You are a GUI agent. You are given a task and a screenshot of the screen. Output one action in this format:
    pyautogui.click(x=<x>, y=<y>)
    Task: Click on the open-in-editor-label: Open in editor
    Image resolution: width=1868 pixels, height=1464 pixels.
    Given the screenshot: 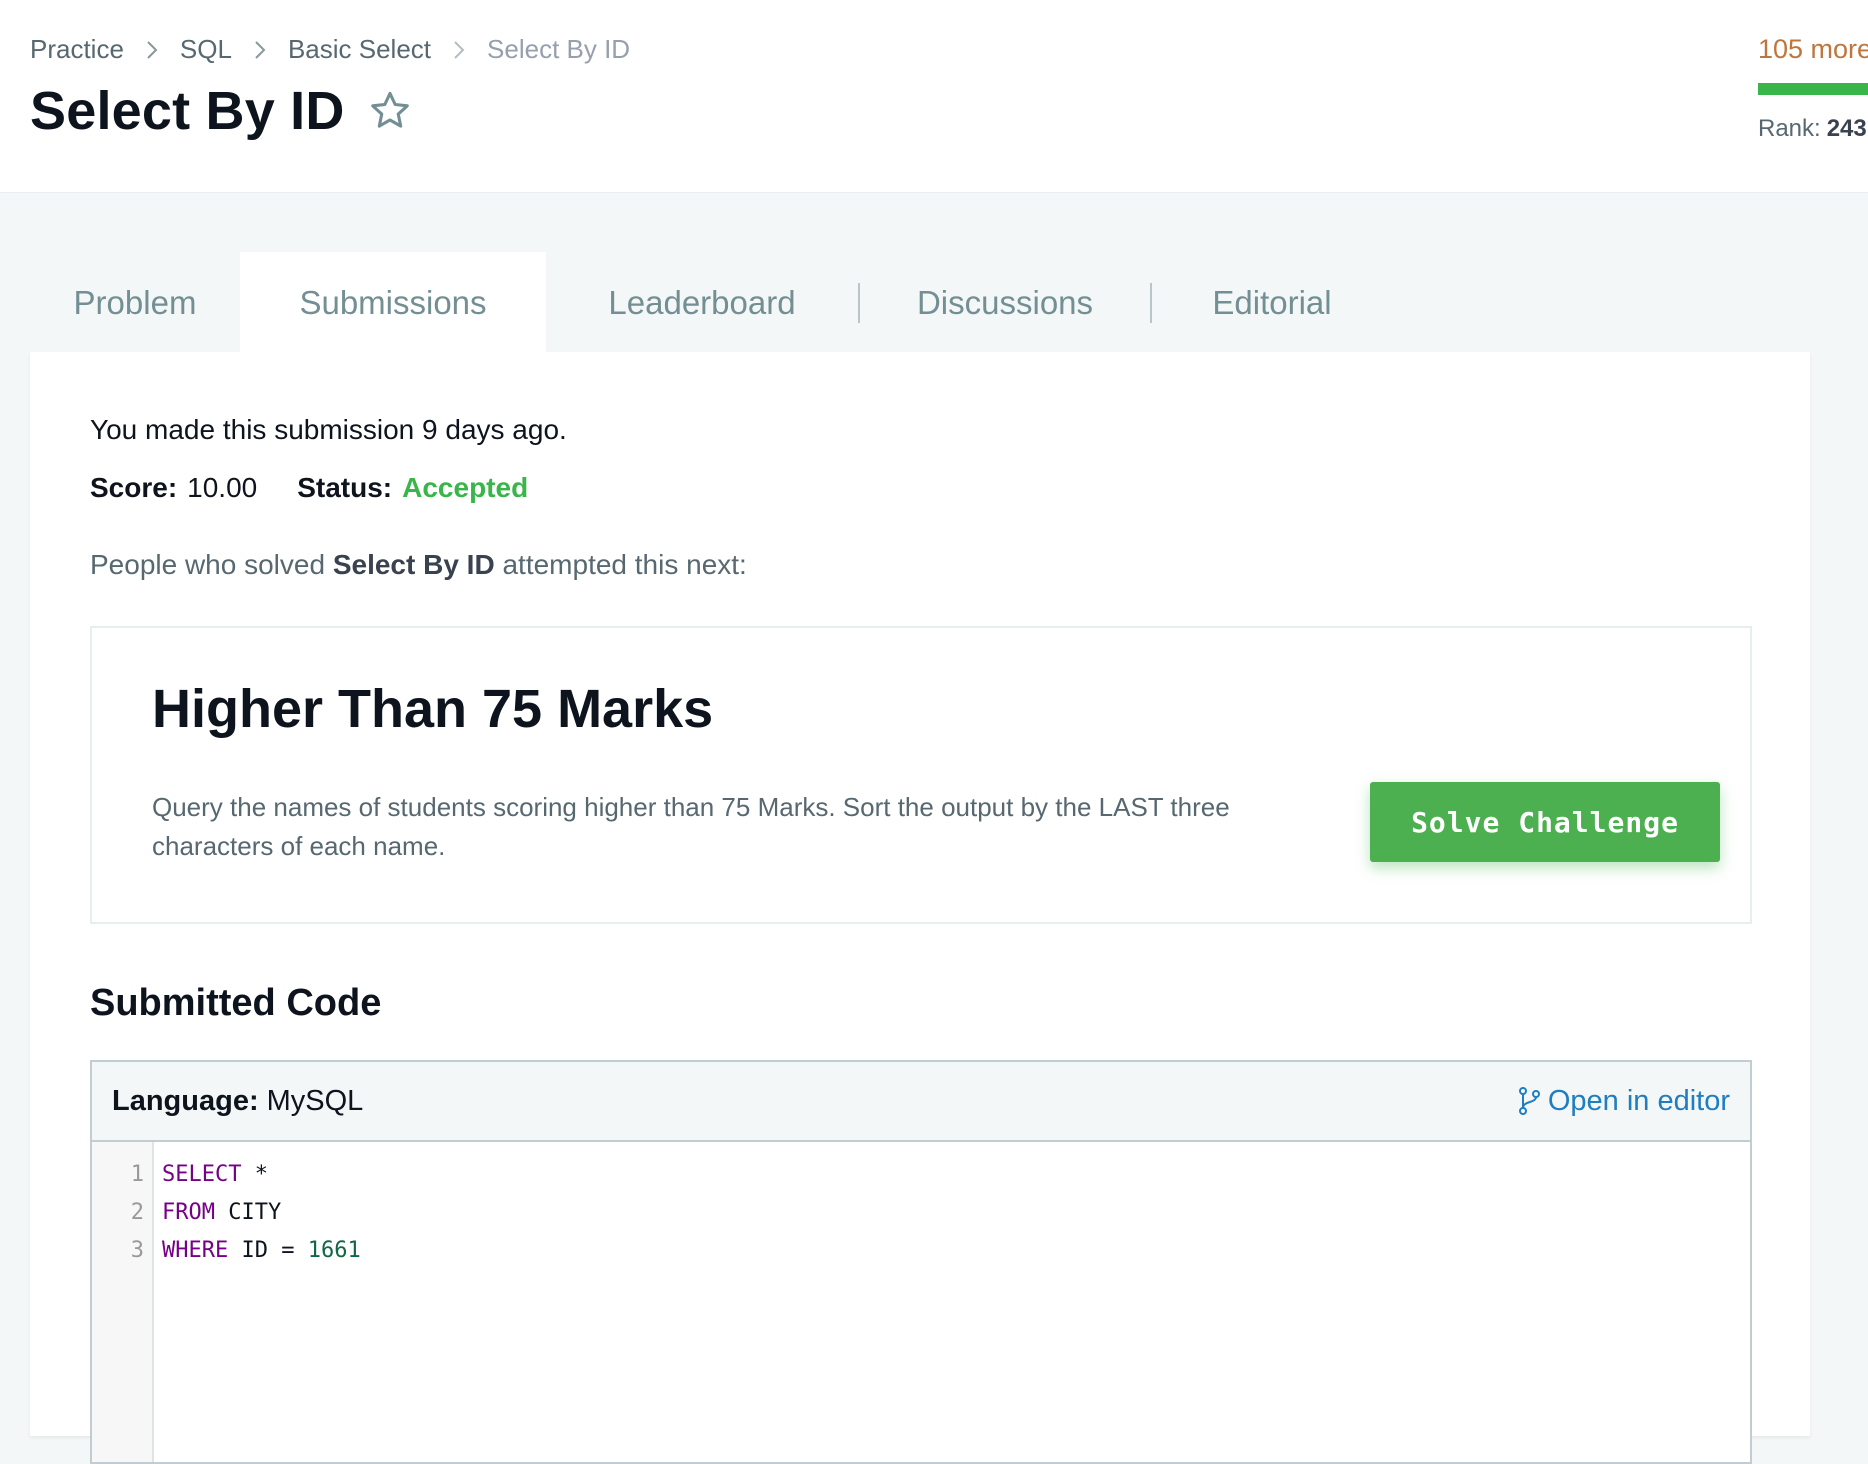 What is the action you would take?
    pyautogui.click(x=1638, y=1100)
    